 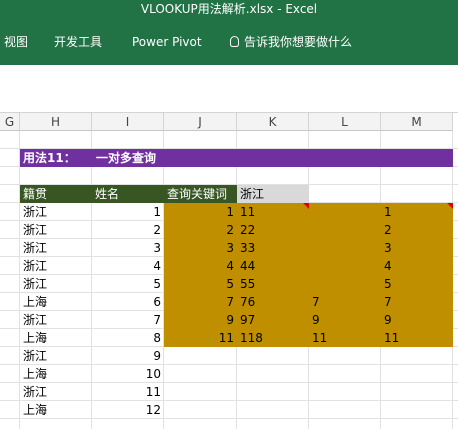 I want to click on cell-helper-key: 97, so click(x=273, y=320).